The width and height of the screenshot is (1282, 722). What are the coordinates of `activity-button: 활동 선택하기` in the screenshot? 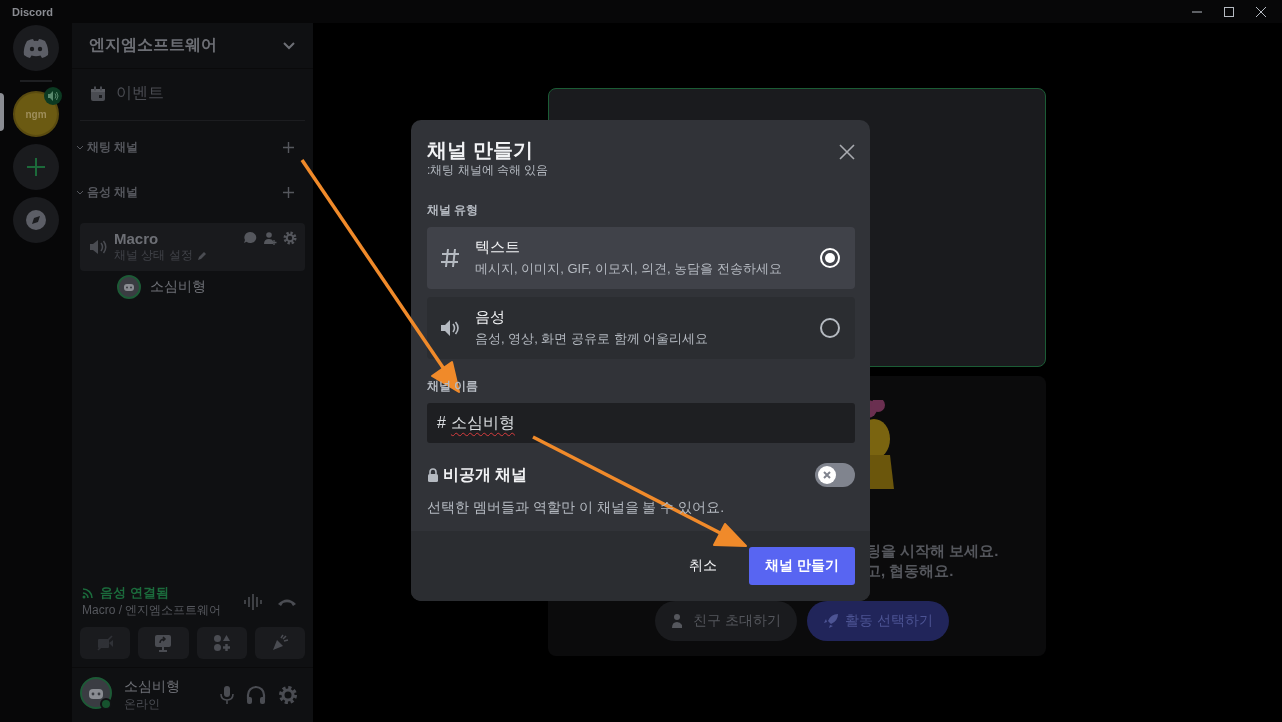 It's located at (877, 621).